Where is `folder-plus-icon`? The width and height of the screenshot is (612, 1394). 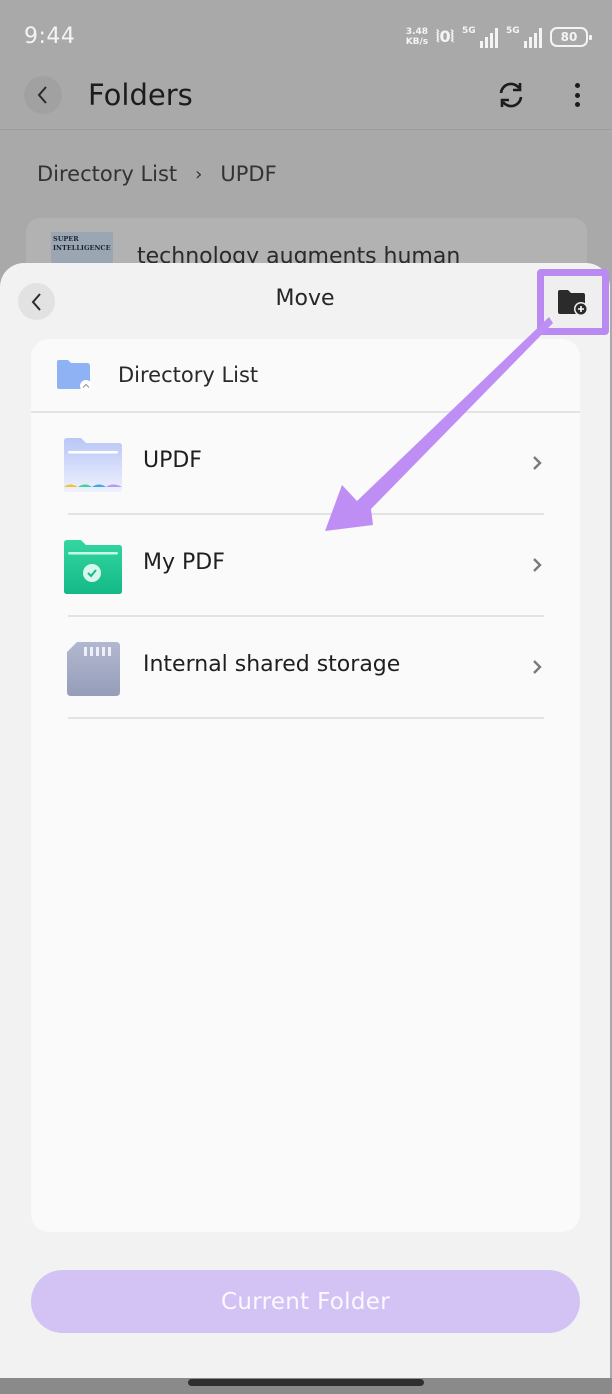 folder-plus-icon is located at coordinates (573, 303).